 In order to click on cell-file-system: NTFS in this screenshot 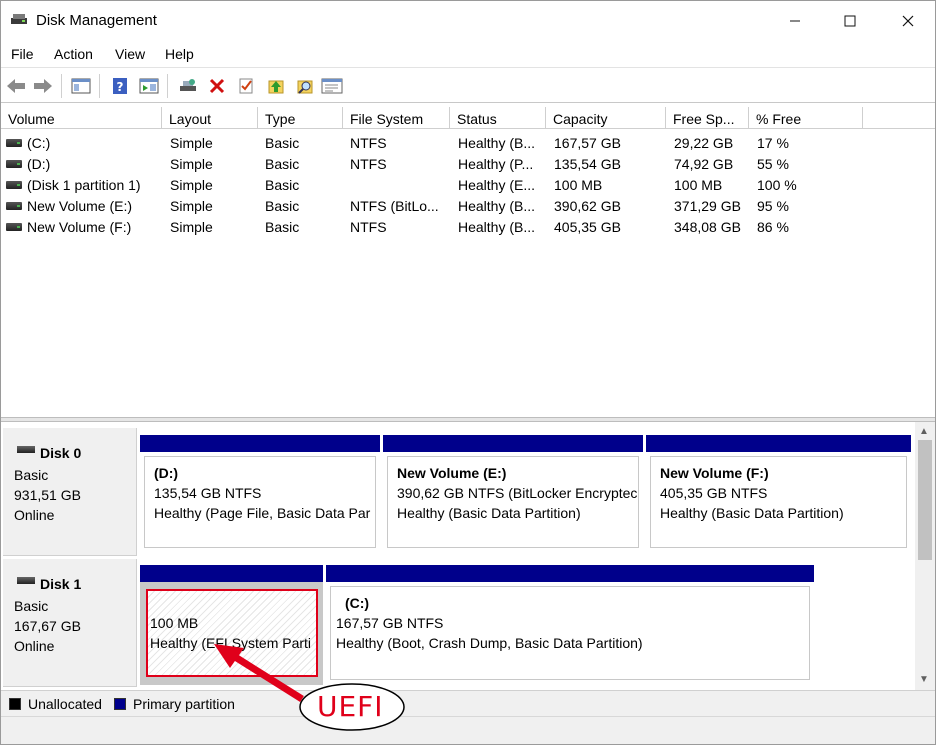, I will do `click(368, 227)`.